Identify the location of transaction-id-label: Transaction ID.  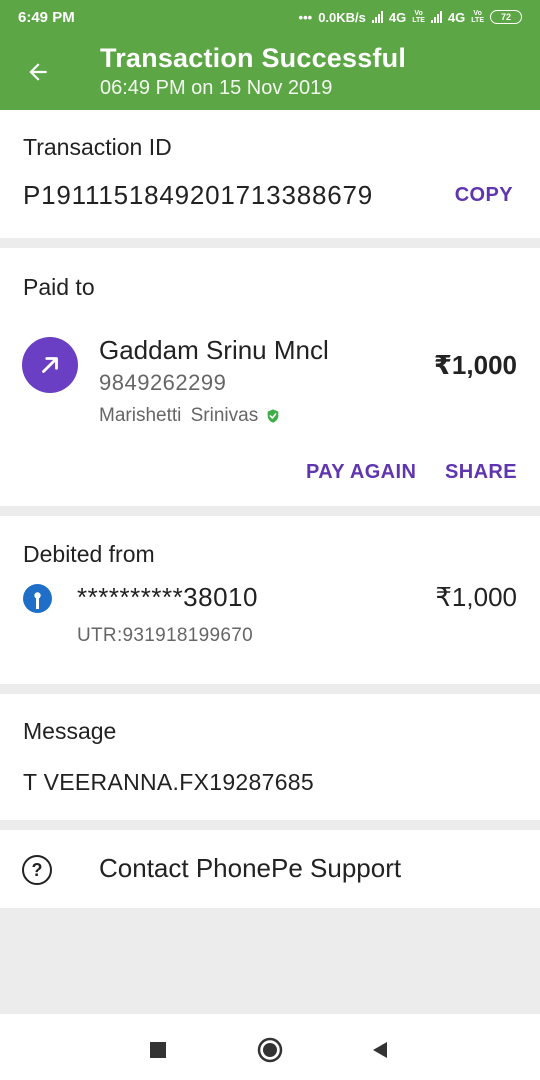
(97, 147).